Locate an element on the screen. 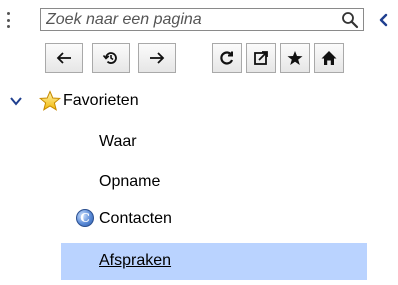 The width and height of the screenshot is (398, 285). refresh-button is located at coordinates (227, 58).